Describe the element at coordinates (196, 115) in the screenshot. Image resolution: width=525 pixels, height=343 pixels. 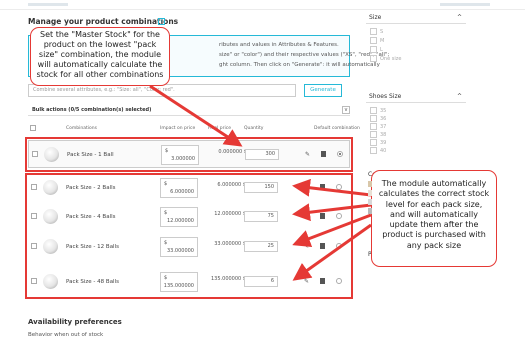
I see `arrow-to-master-stock` at that location.